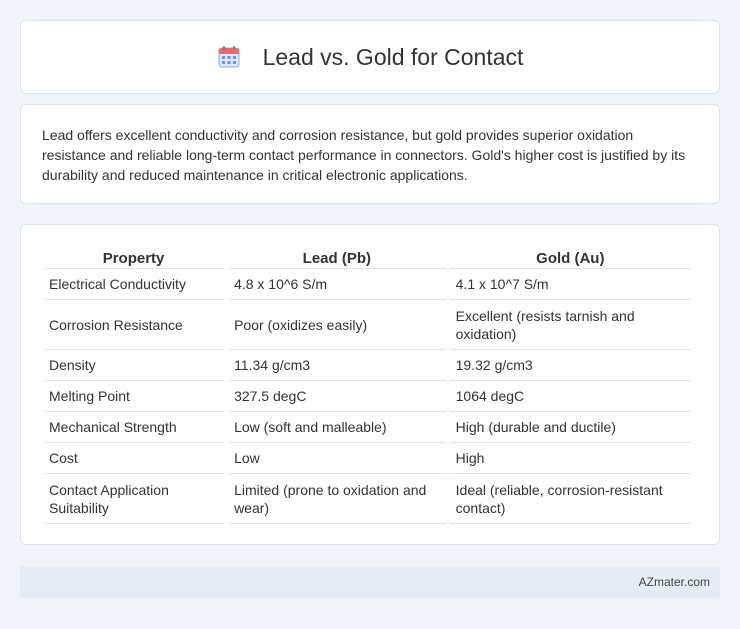 The width and height of the screenshot is (740, 629). I want to click on footer-site-label: AZmater.com, so click(674, 582).